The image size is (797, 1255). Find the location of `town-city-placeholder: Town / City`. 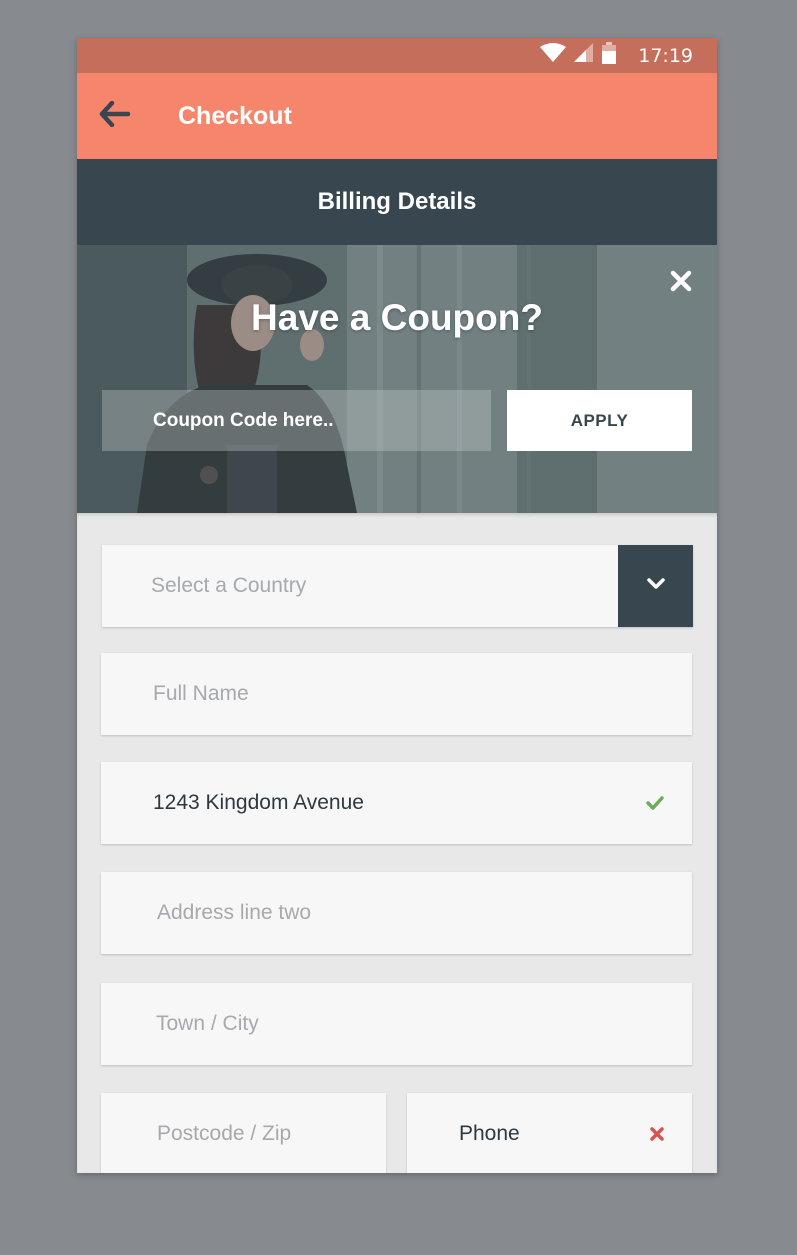

town-city-placeholder: Town / City is located at coordinates (207, 1023).